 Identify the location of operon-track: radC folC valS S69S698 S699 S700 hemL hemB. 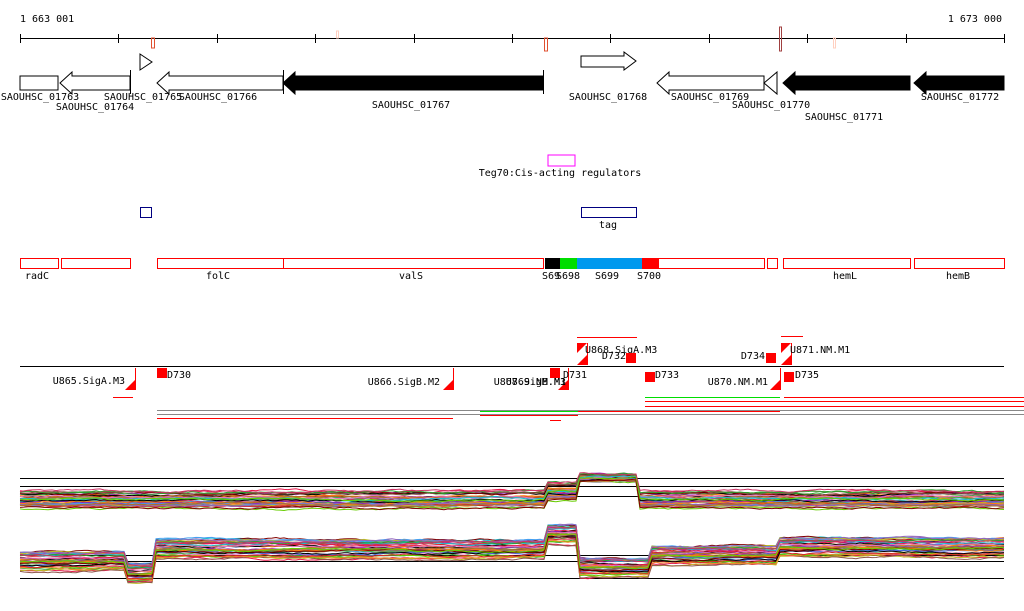
(512, 270).